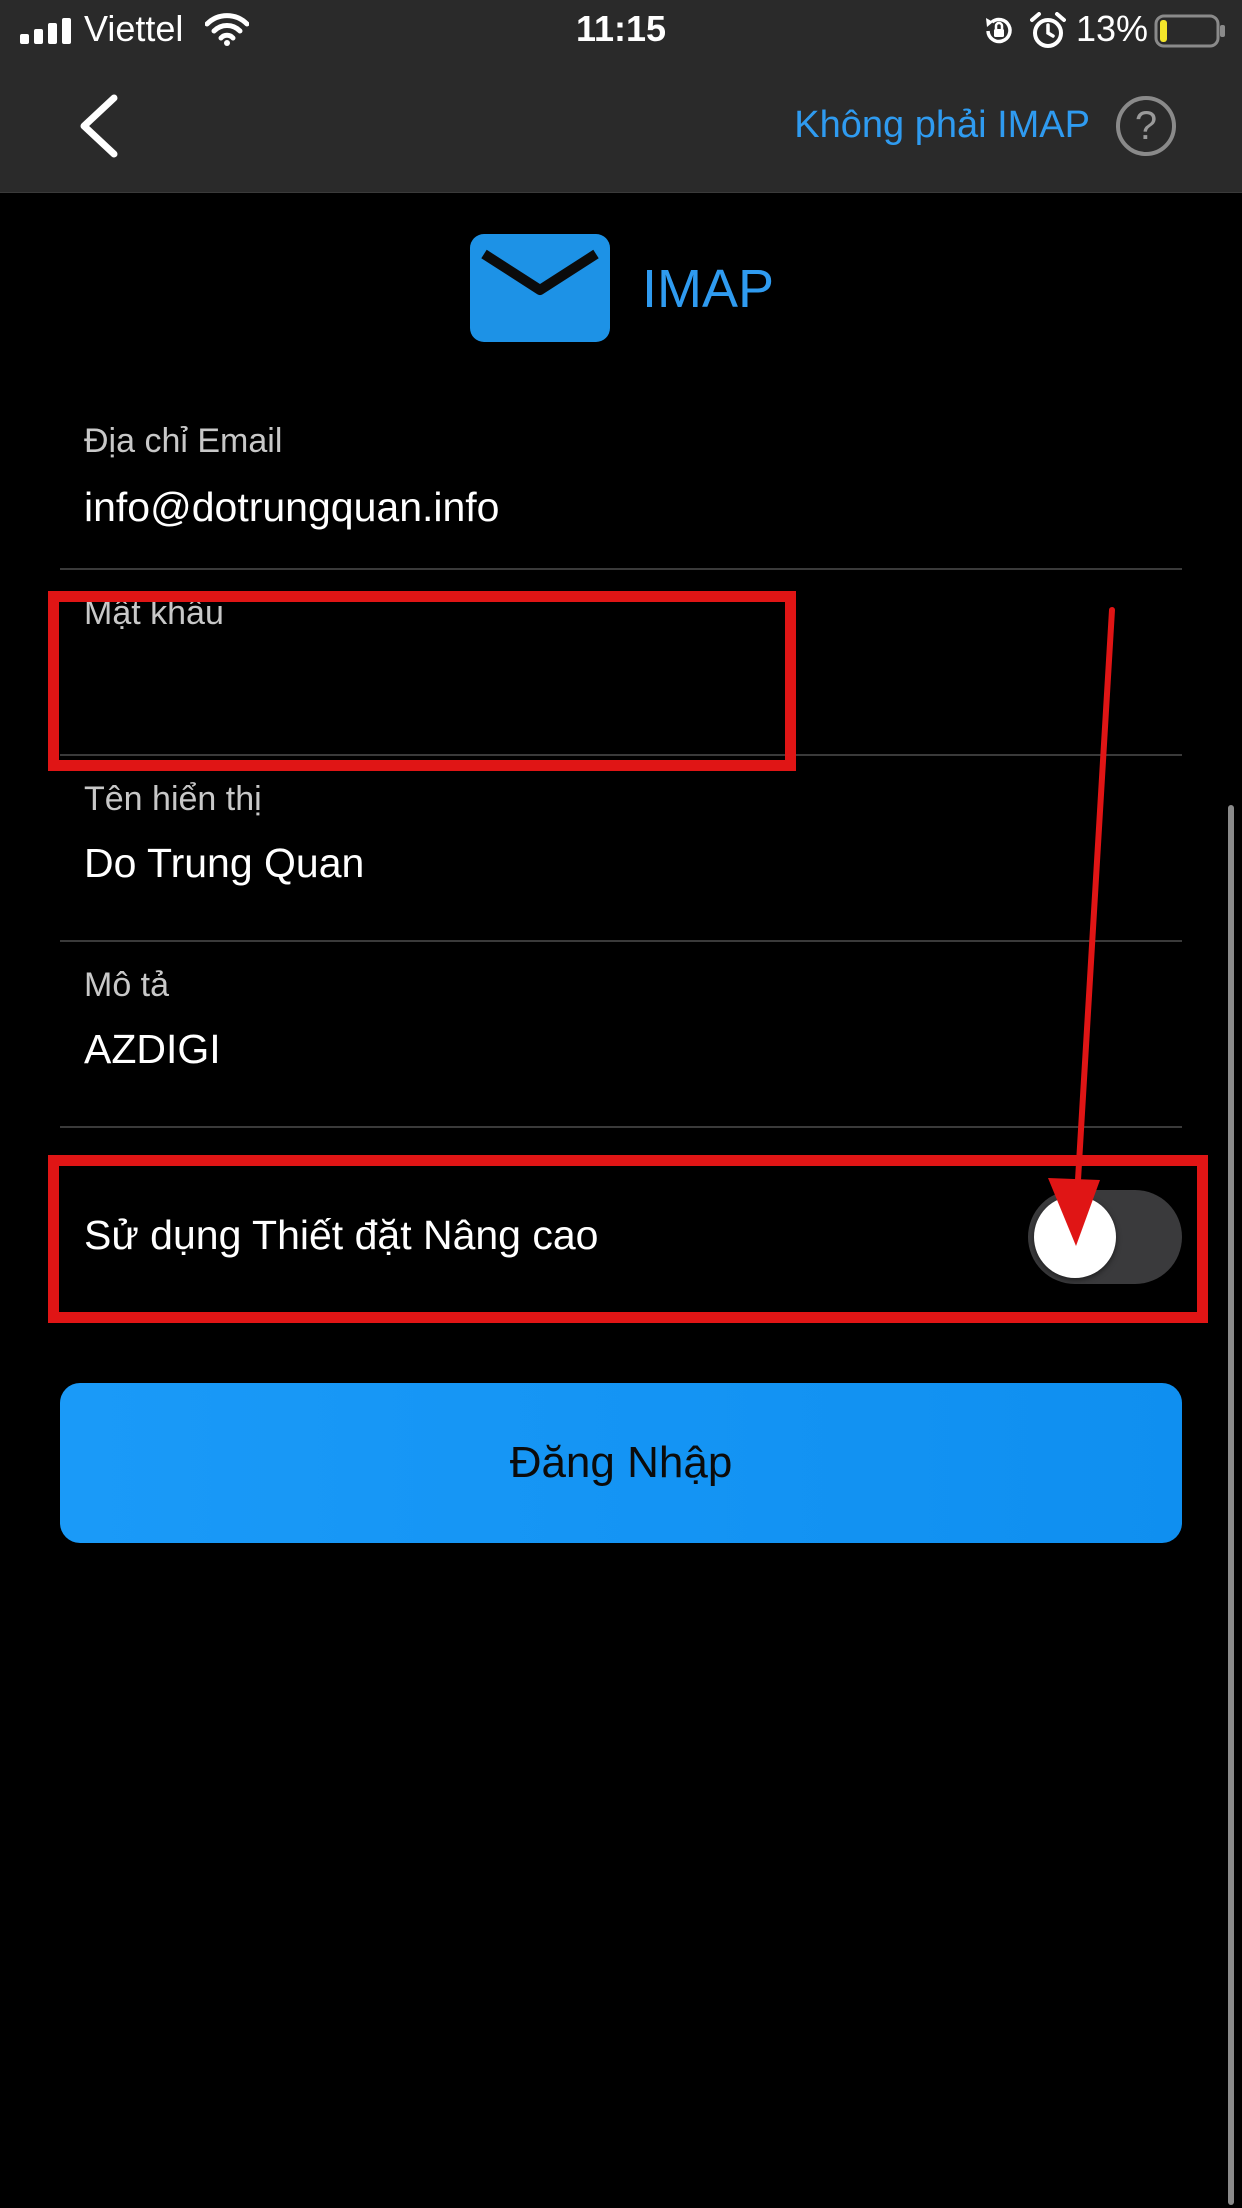  I want to click on email-field: Địa chỉ Email info@dotrungquan.info, so click(621, 485).